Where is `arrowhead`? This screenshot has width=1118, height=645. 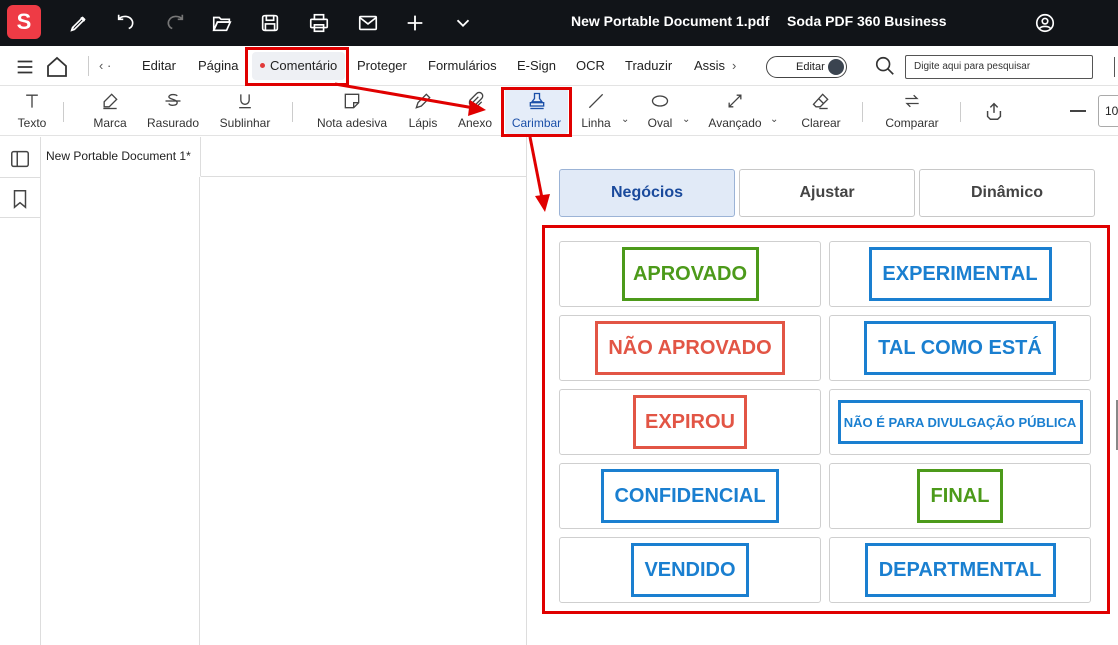 arrowhead is located at coordinates (542, 203).